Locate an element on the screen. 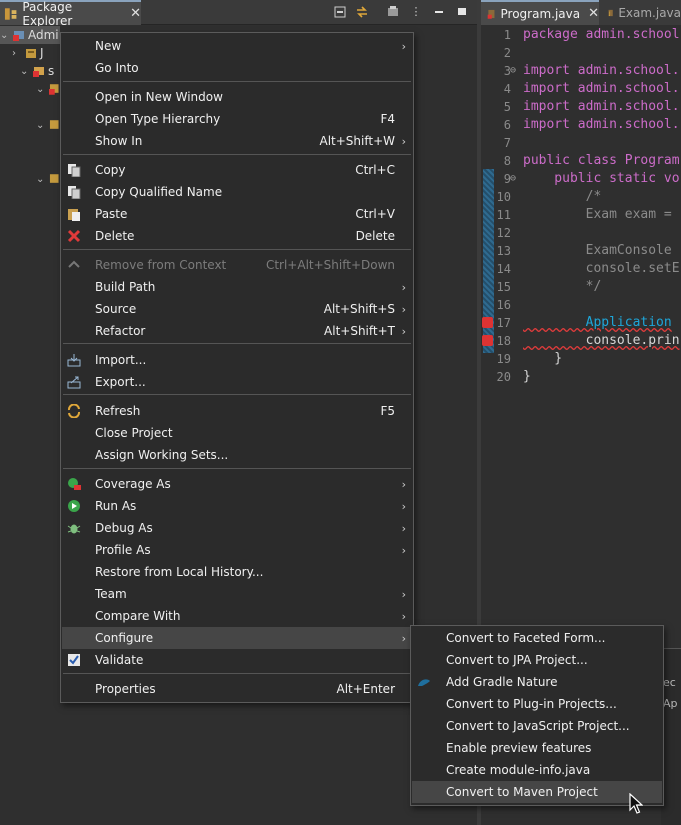 This screenshot has height=825, width=681. line-number: 11 is located at coordinates (503, 215).